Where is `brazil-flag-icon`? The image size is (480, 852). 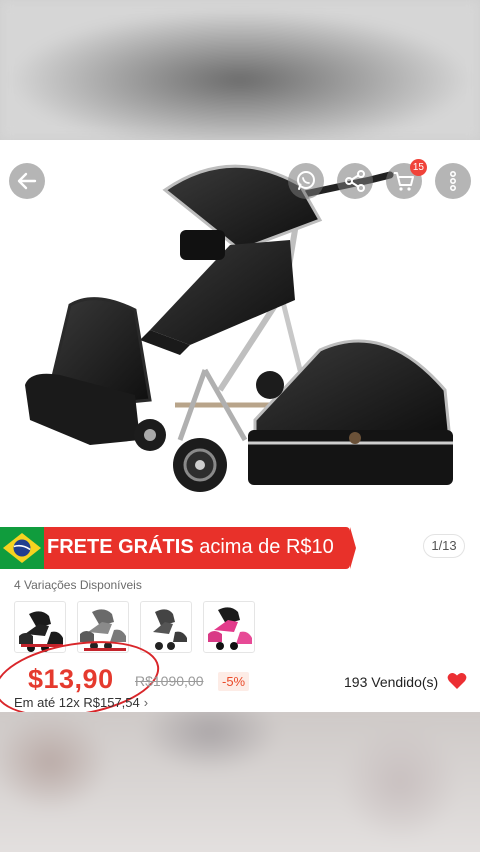
brazil-flag-icon is located at coordinates (22, 548).